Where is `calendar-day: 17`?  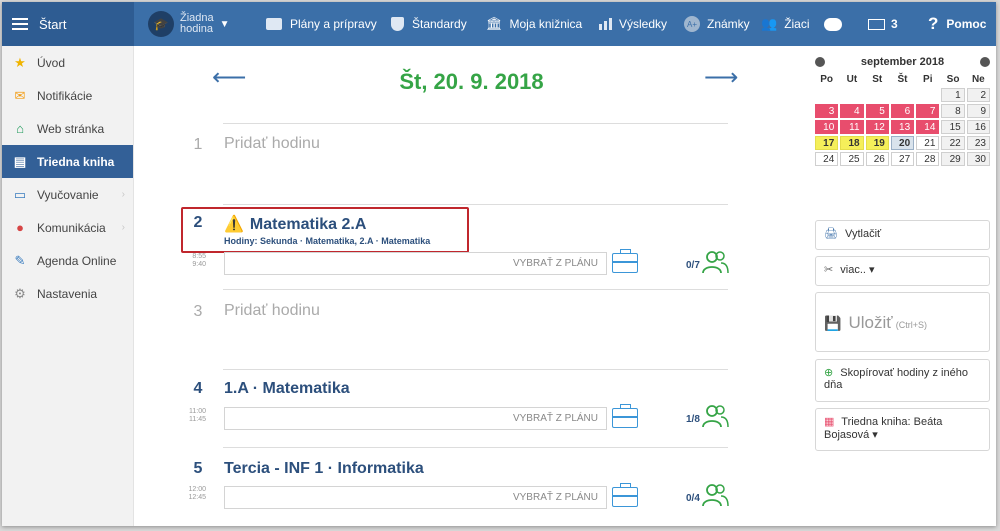
calendar-day: 17 is located at coordinates (827, 143).